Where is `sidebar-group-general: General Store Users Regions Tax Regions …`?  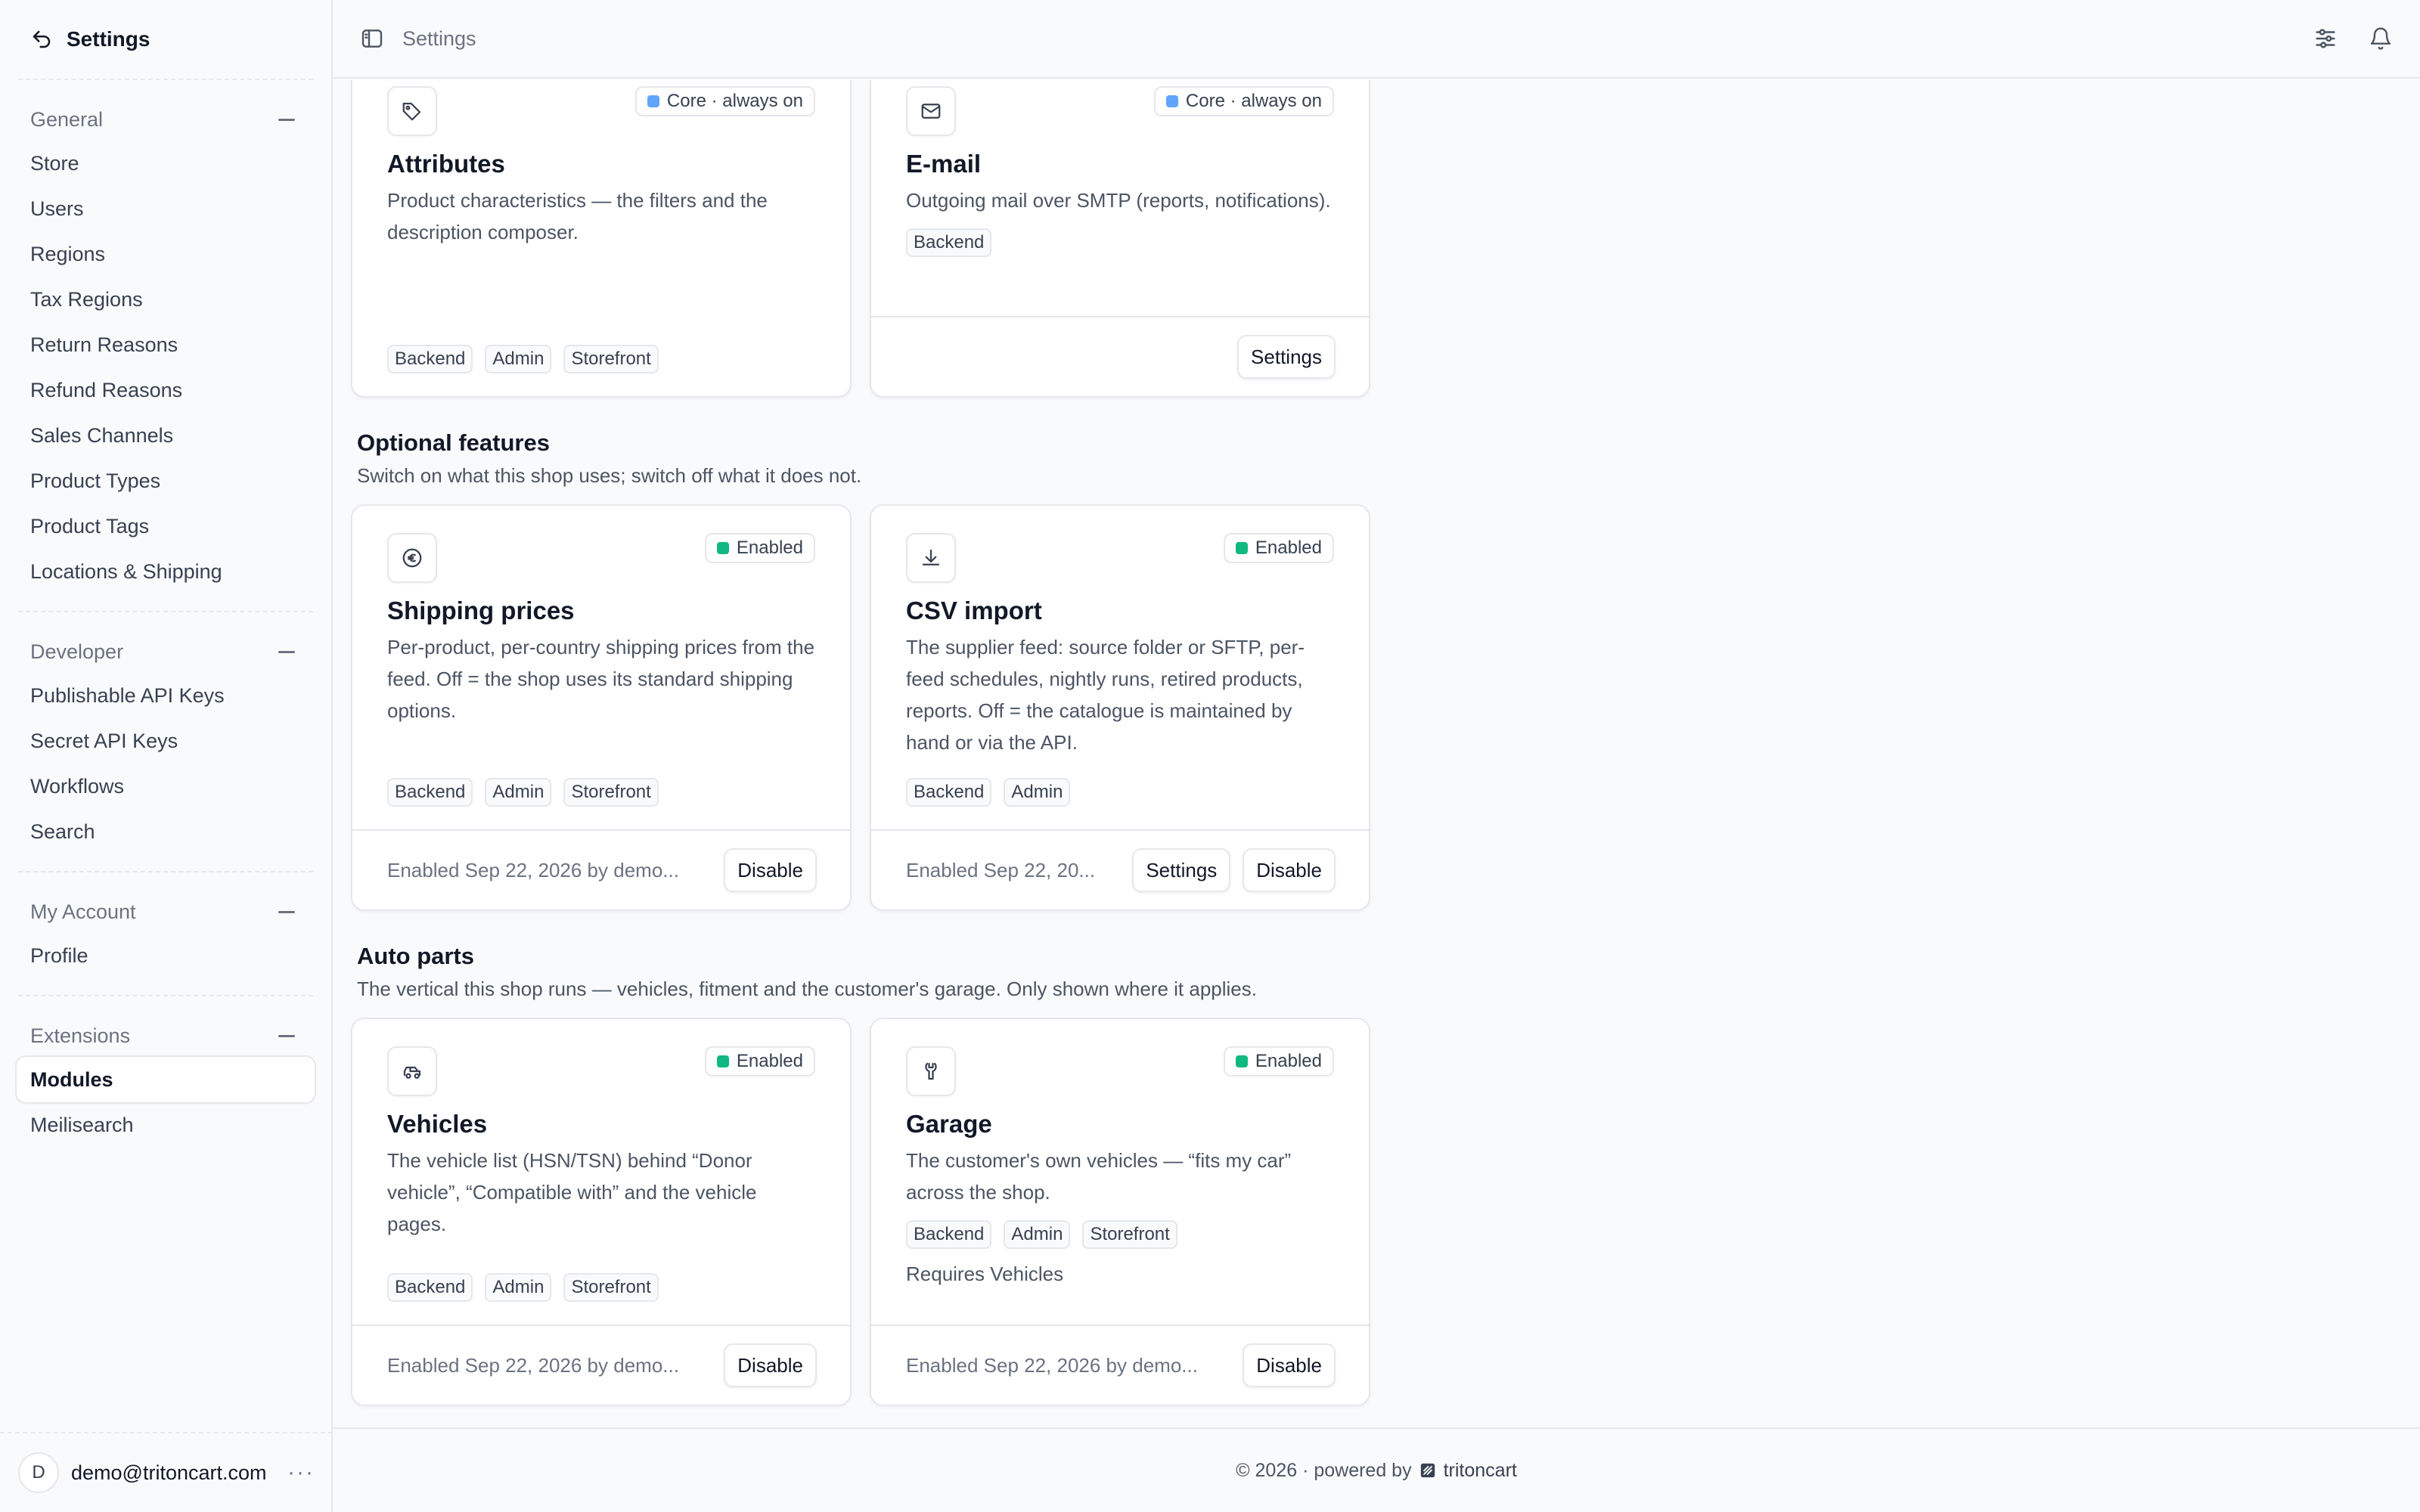
sidebar-group-general: General Store Users Regions Tax Regions … is located at coordinates (165, 345).